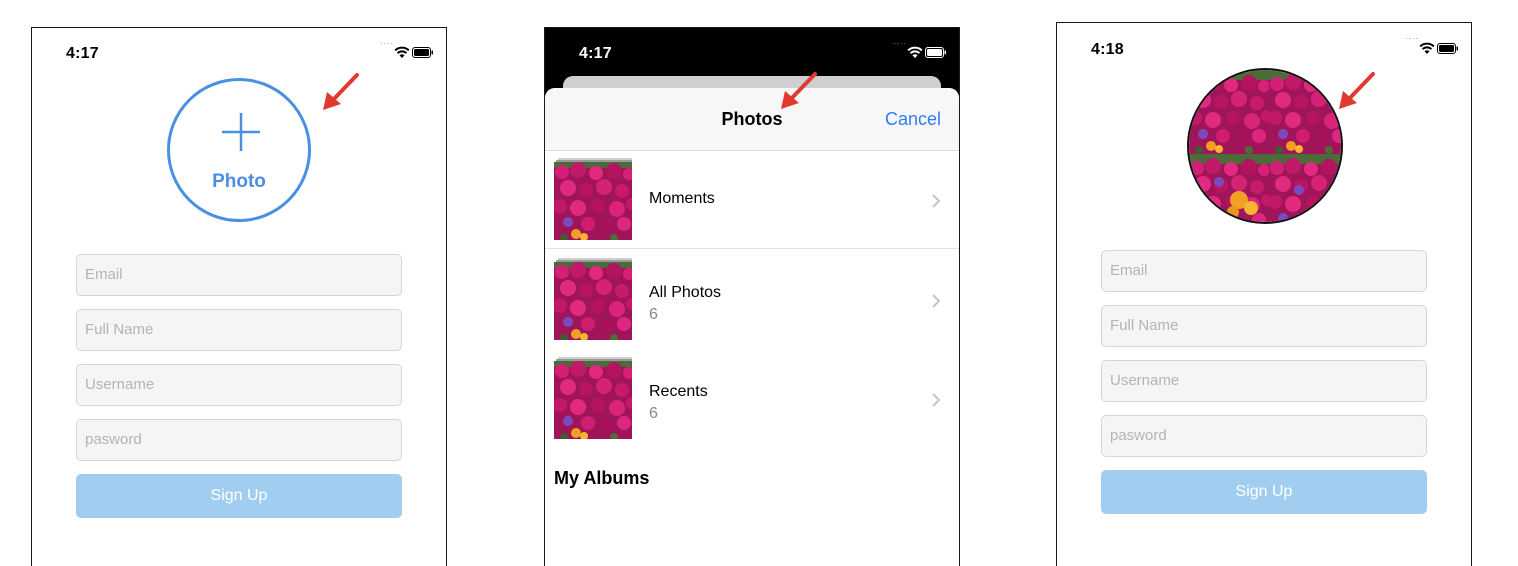 The height and width of the screenshot is (566, 1518). Describe the element at coordinates (752, 301) in the screenshot. I see `album-row-all-photos: All Photos 6` at that location.